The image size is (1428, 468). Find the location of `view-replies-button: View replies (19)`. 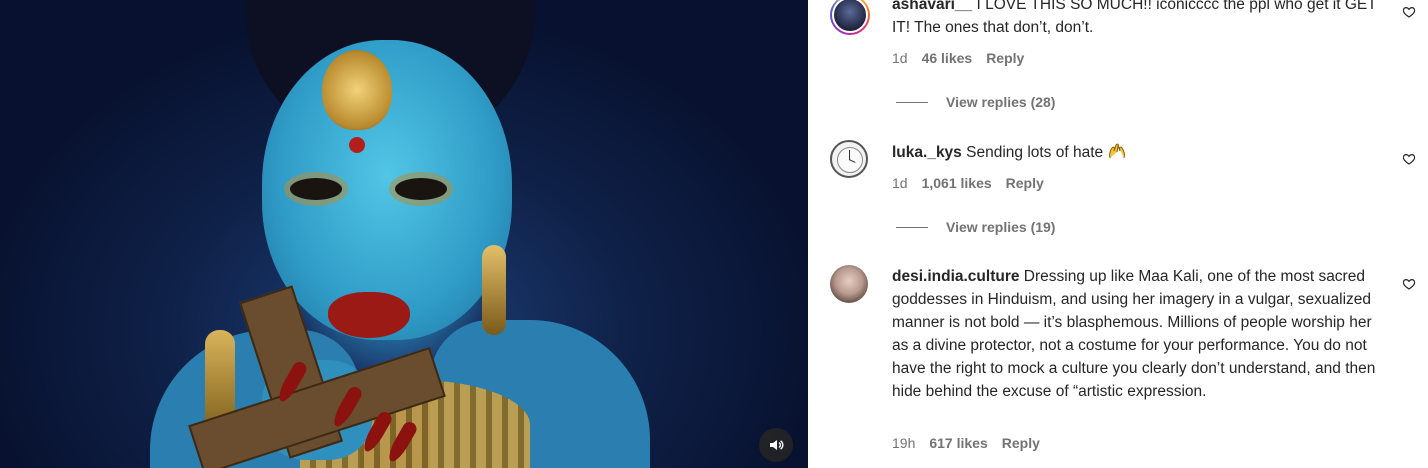

view-replies-button: View replies (19) is located at coordinates (975, 227).